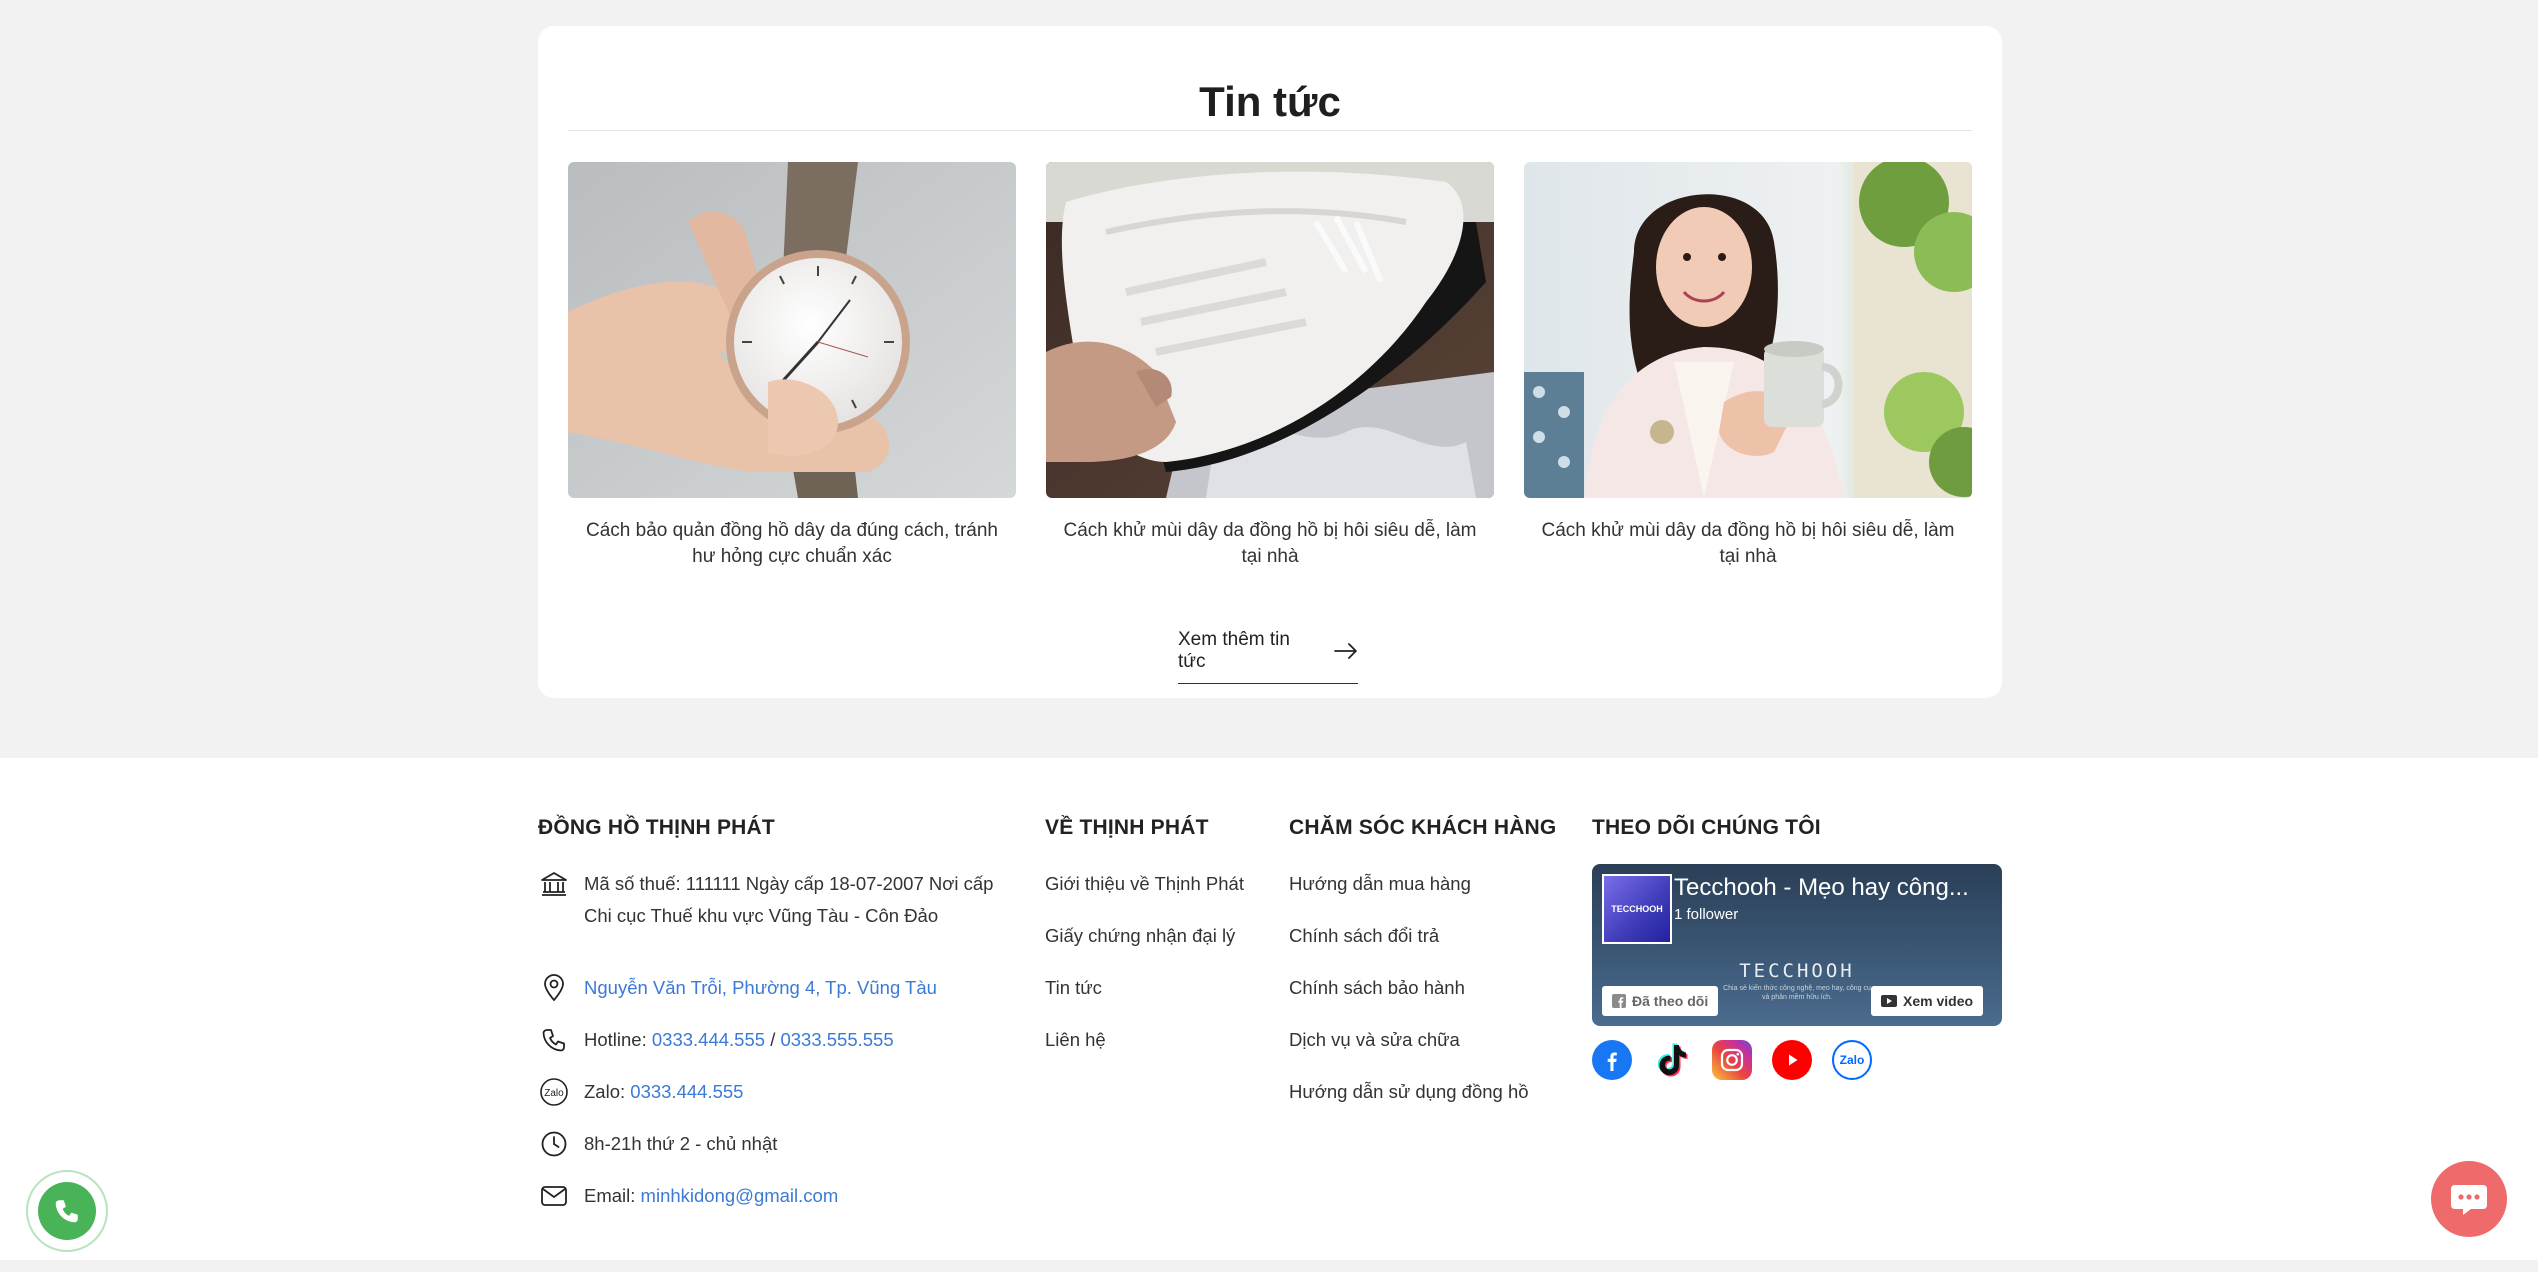 The image size is (2538, 1272). I want to click on video-icon, so click(1889, 1001).